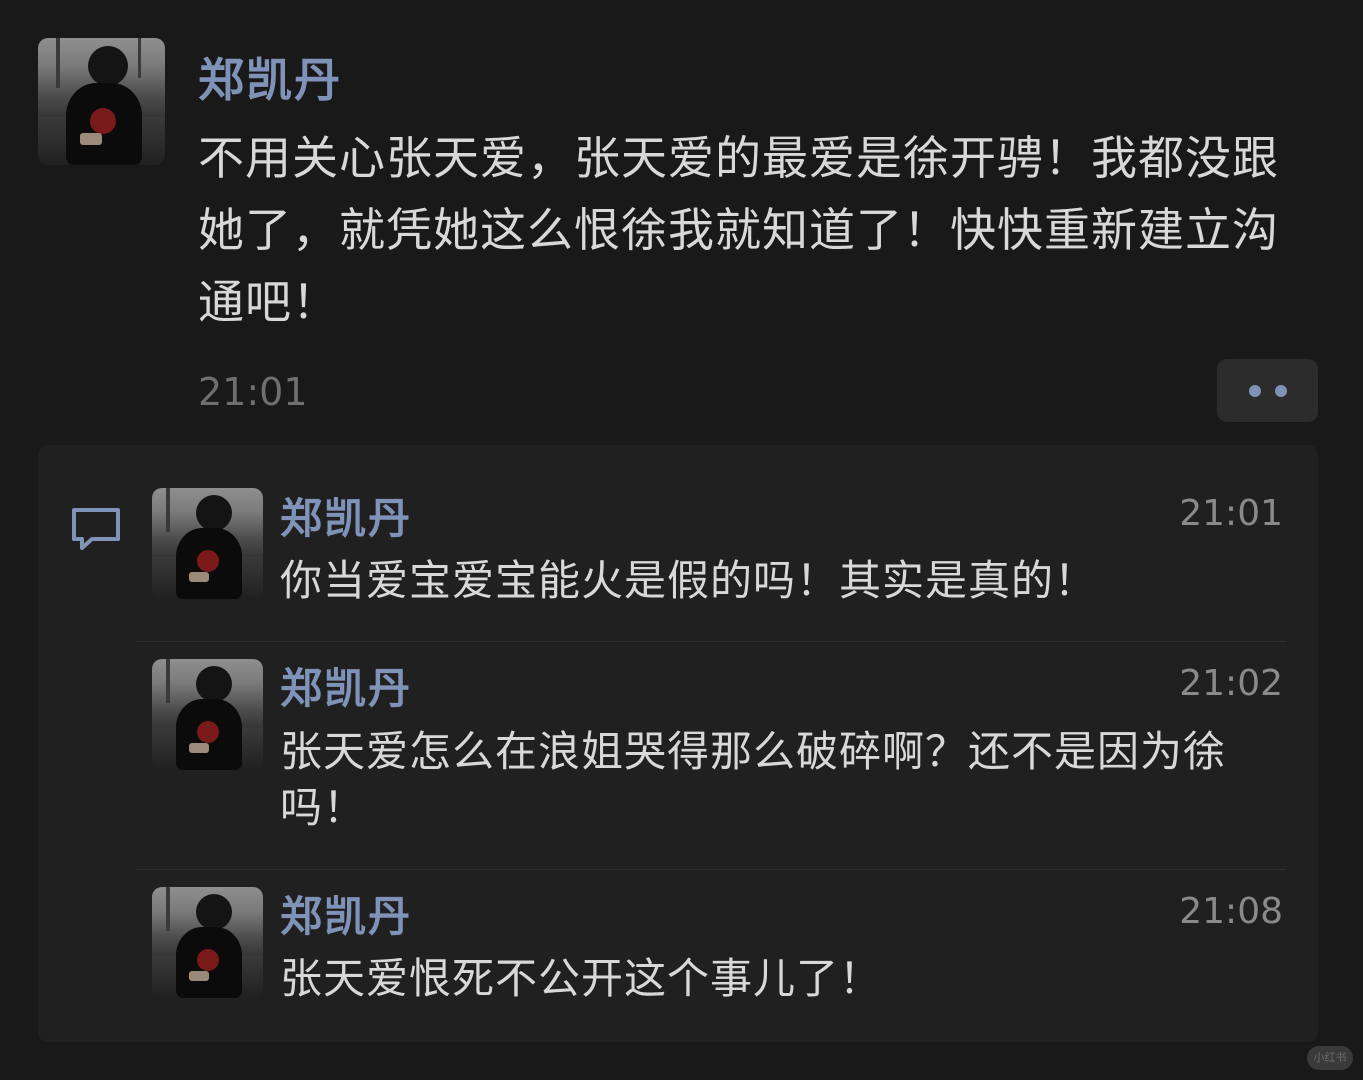  Describe the element at coordinates (253, 392) in the screenshot. I see `post-time: 21:01` at that location.